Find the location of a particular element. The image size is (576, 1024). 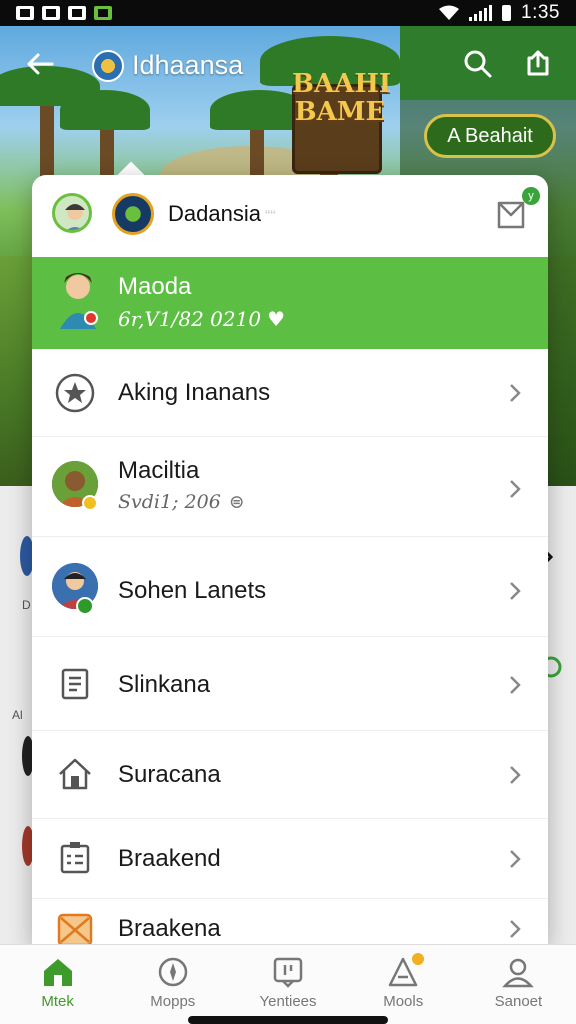

message-icon is located at coordinates (288, 972).